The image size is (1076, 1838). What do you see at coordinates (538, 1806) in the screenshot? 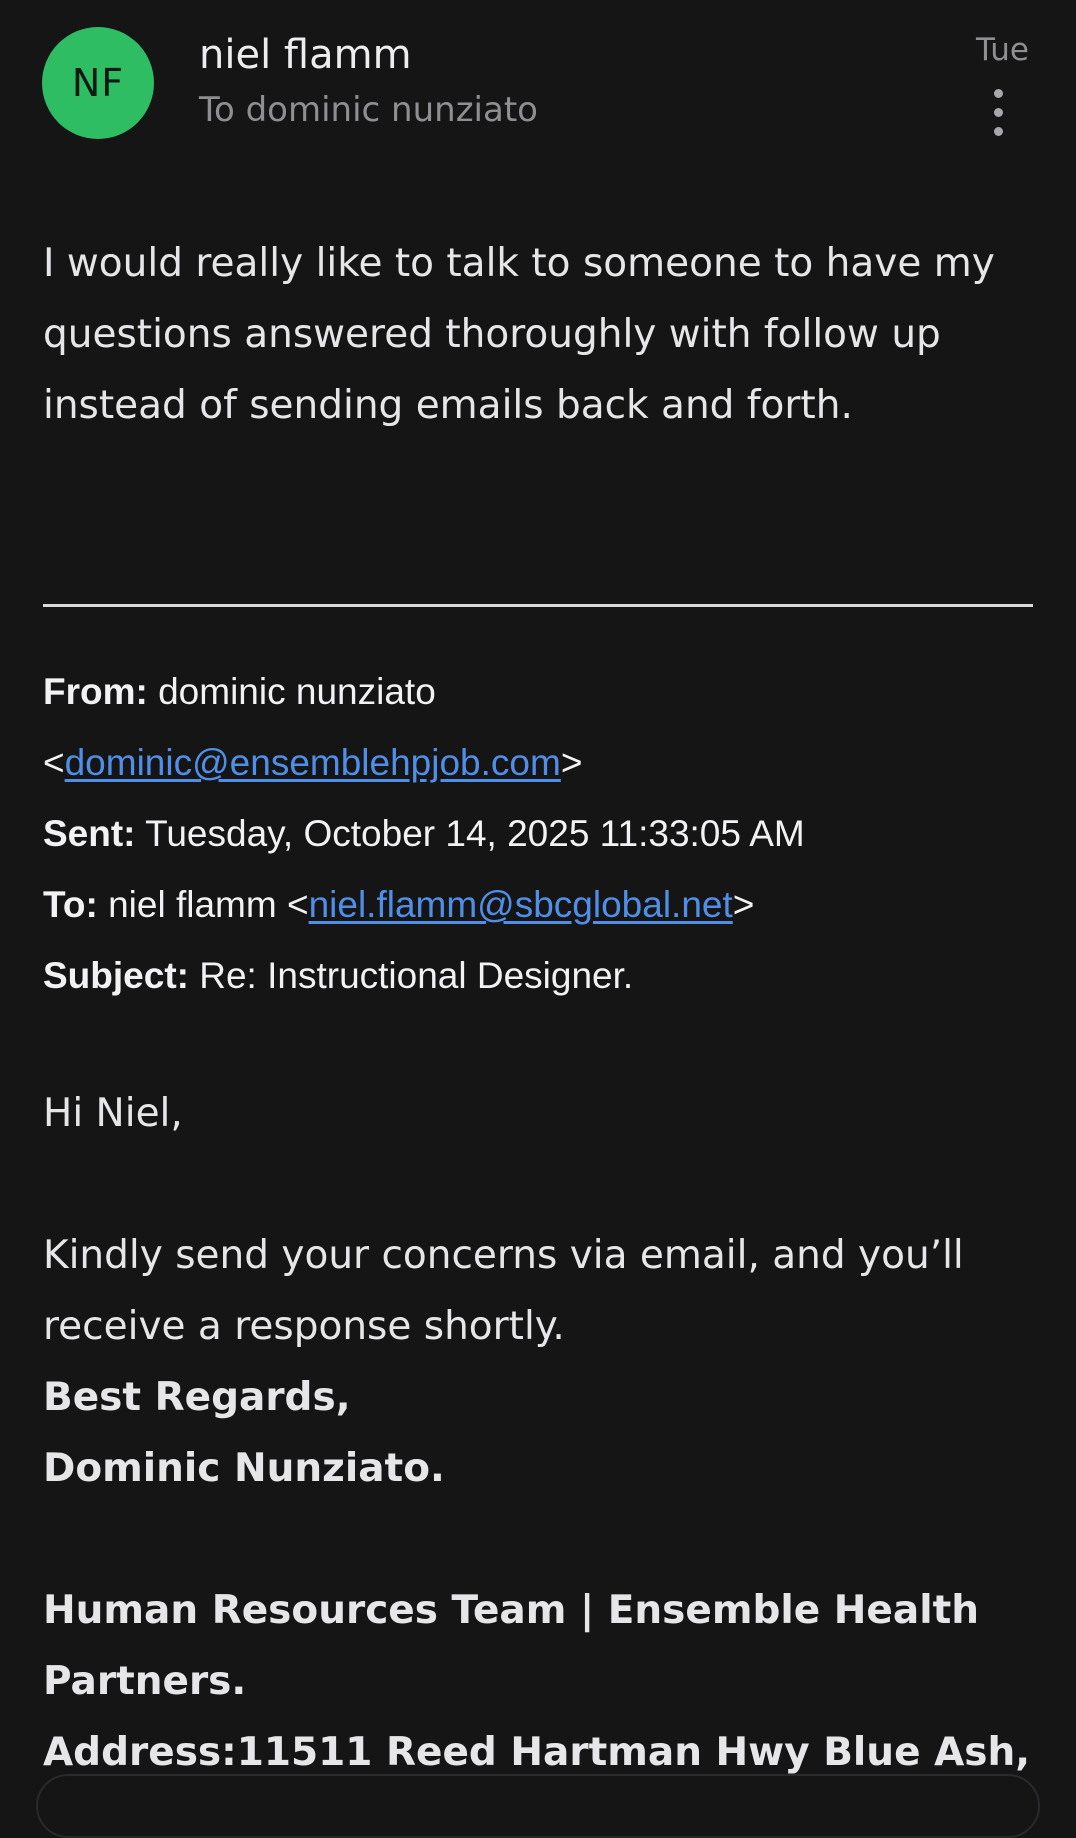
I see `bottom-action-bar` at bounding box center [538, 1806].